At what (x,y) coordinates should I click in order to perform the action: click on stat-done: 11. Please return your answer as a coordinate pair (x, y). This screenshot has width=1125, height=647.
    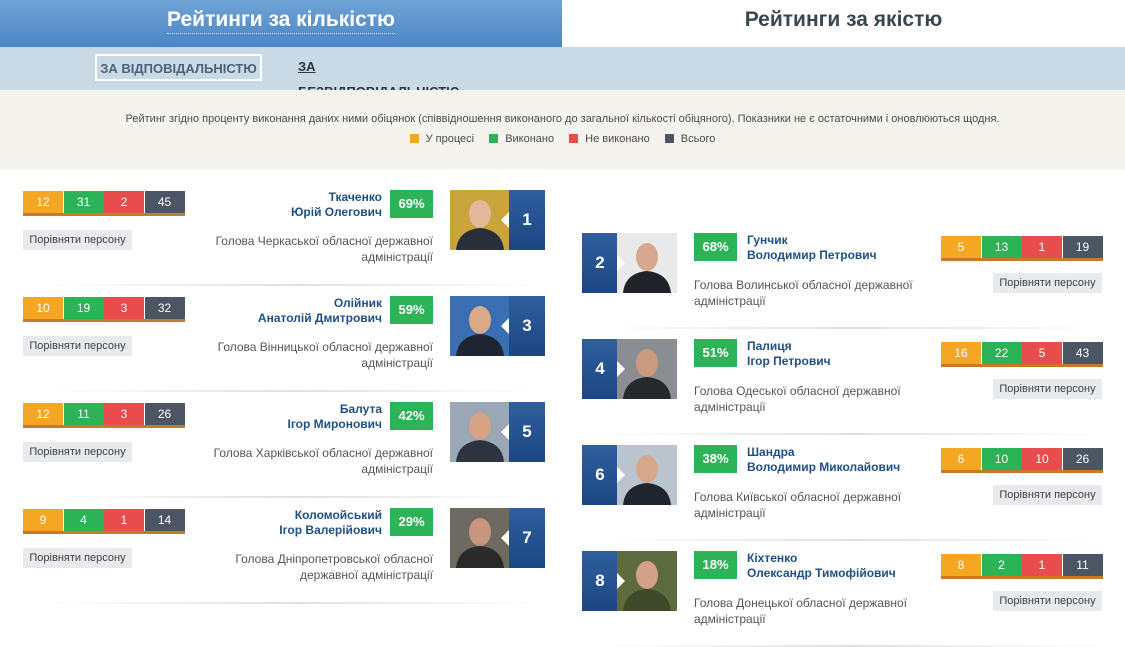
    Looking at the image, I should click on (83, 414).